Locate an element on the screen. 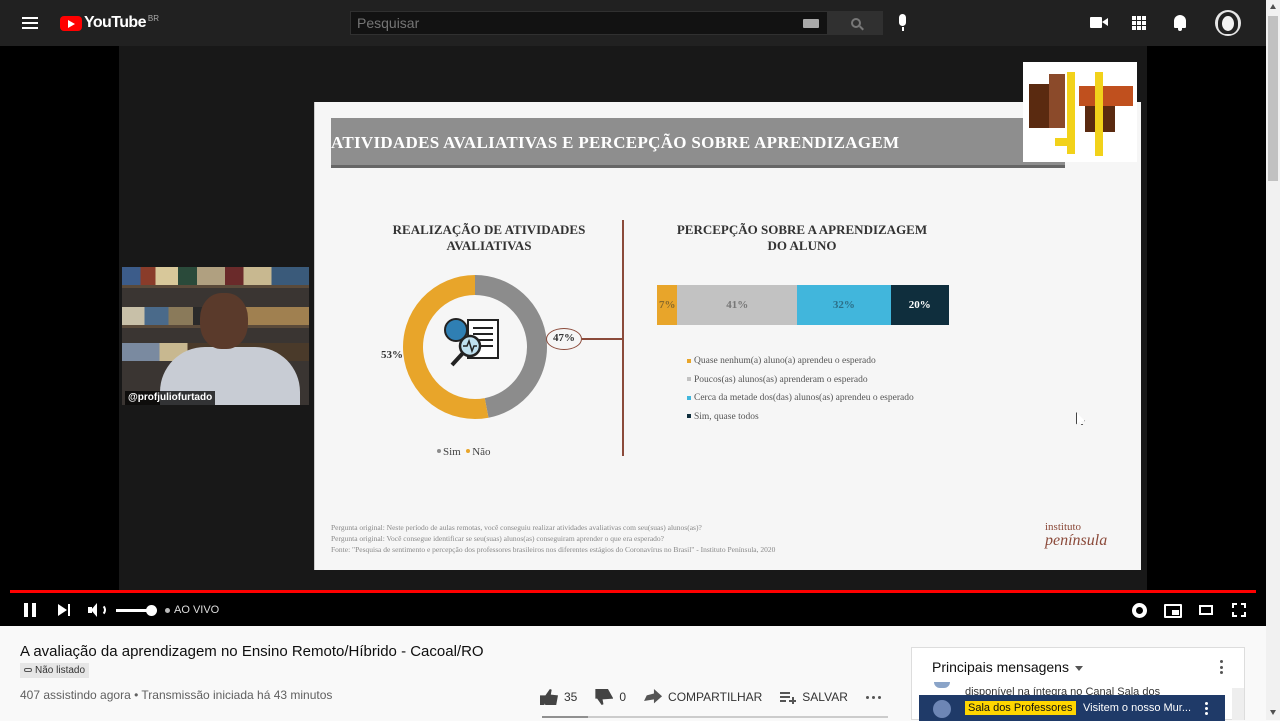  bar-legend-item: Sim, quase todos is located at coordinates (800, 417).